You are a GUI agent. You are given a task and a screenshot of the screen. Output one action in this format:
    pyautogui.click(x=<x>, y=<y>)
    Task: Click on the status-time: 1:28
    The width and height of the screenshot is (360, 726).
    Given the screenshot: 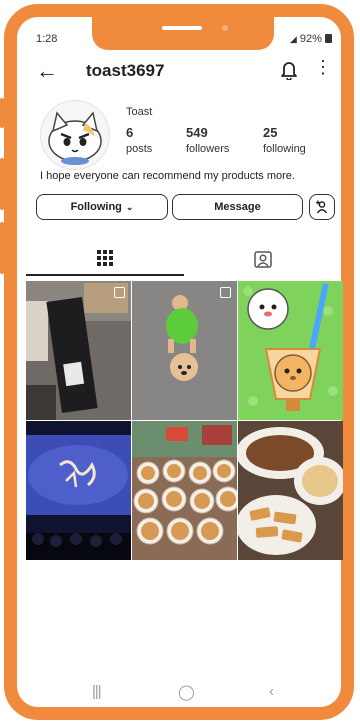 What is the action you would take?
    pyautogui.click(x=47, y=39)
    